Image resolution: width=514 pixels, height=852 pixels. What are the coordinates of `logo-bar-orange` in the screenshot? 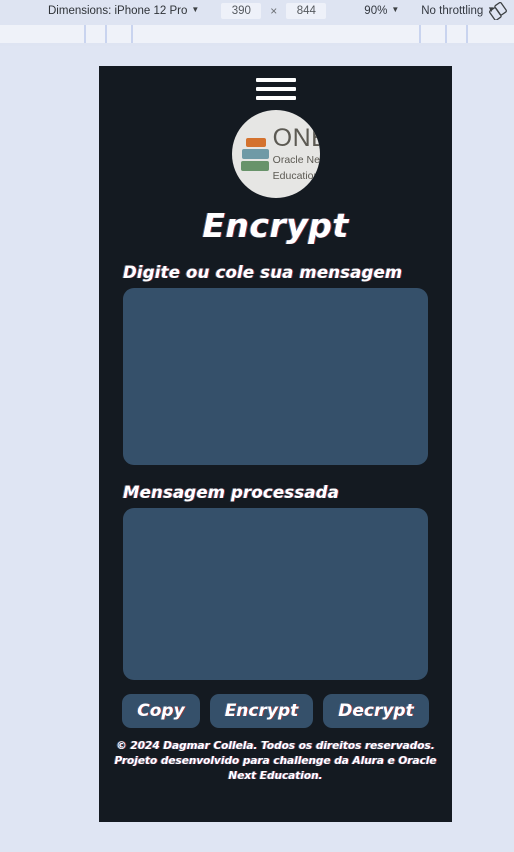 It's located at (255, 142).